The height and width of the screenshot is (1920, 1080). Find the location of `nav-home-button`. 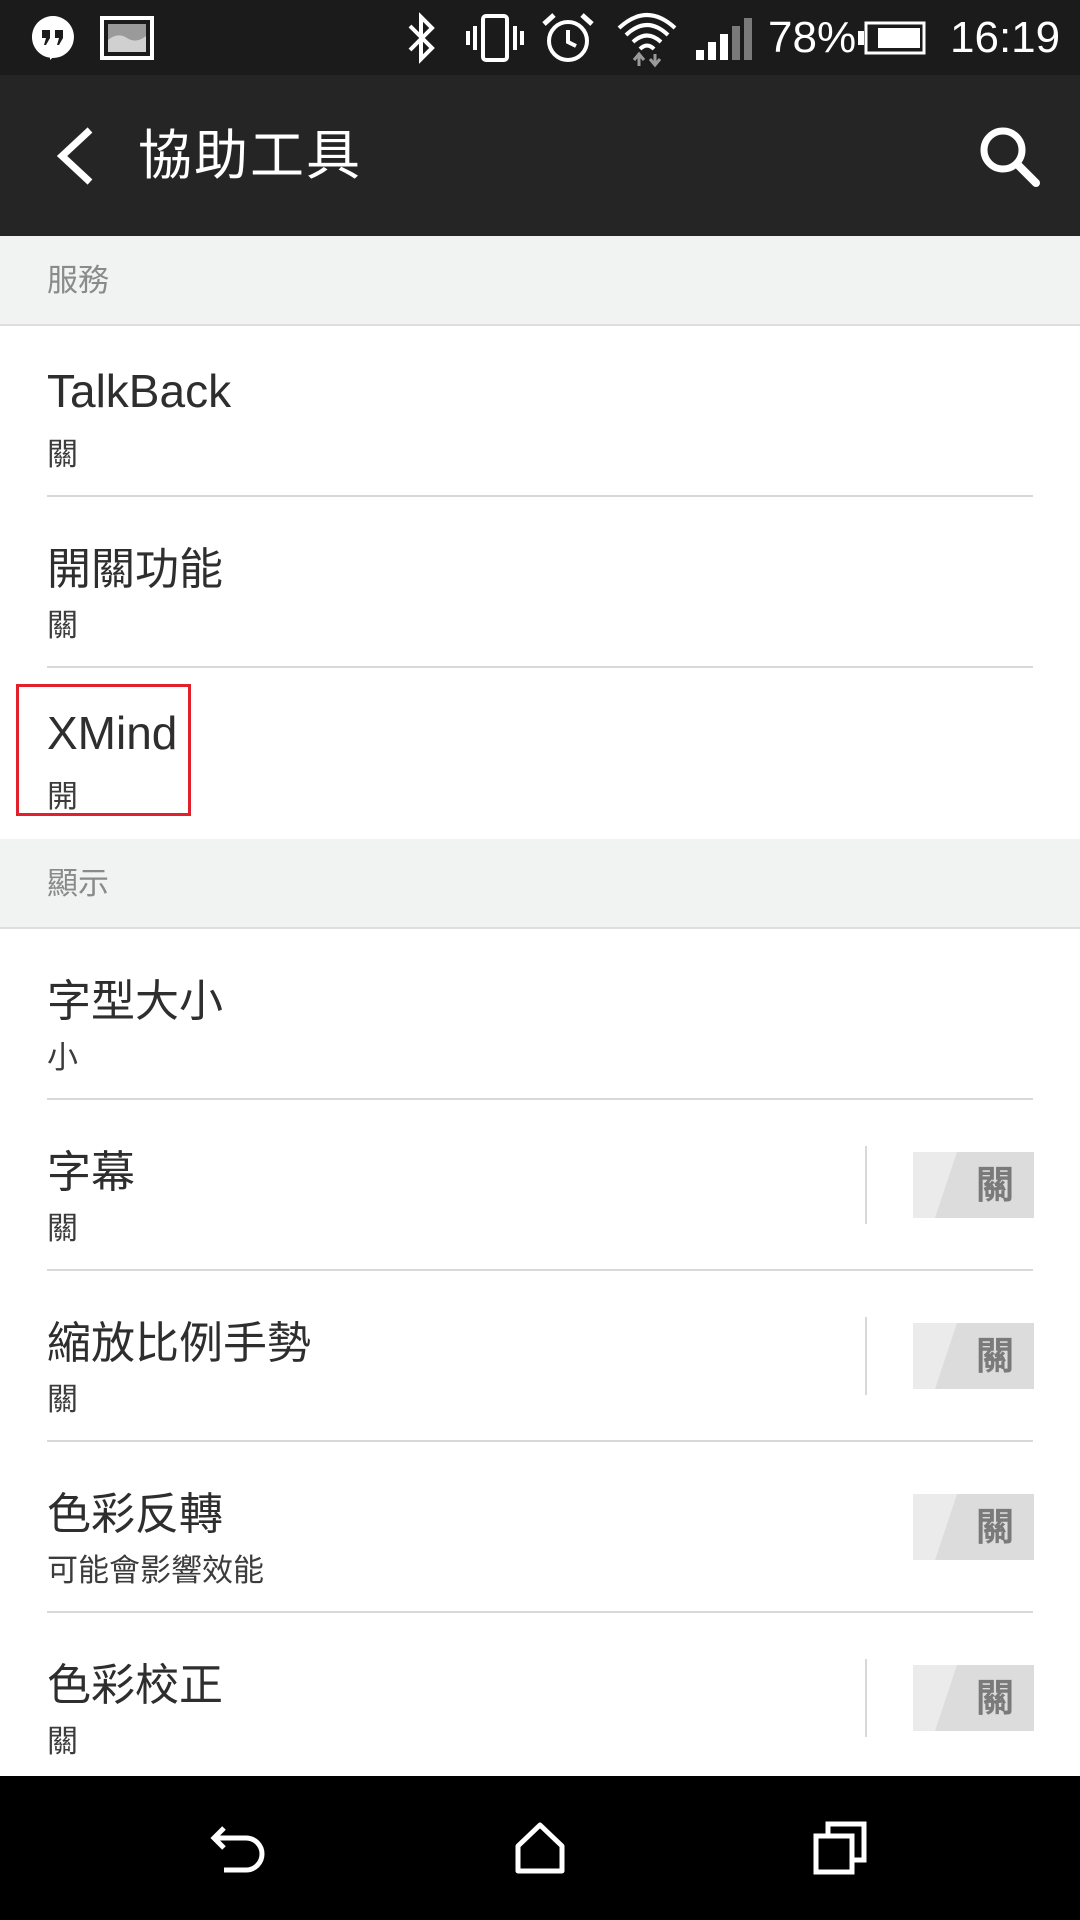

nav-home-button is located at coordinates (540, 1848).